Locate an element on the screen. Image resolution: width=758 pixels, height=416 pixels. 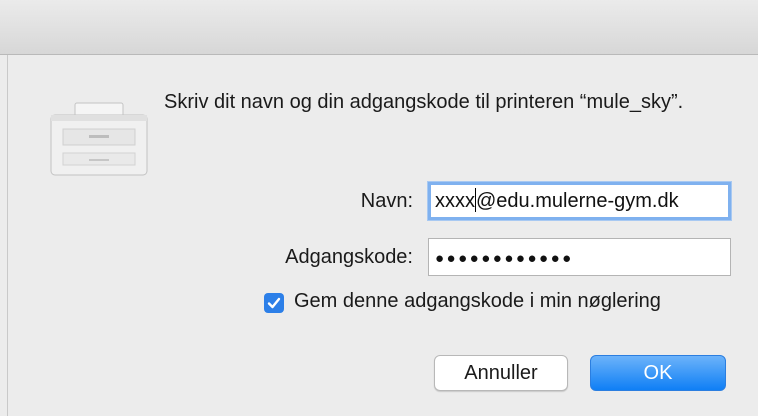
checkmark-icon is located at coordinates (274, 303).